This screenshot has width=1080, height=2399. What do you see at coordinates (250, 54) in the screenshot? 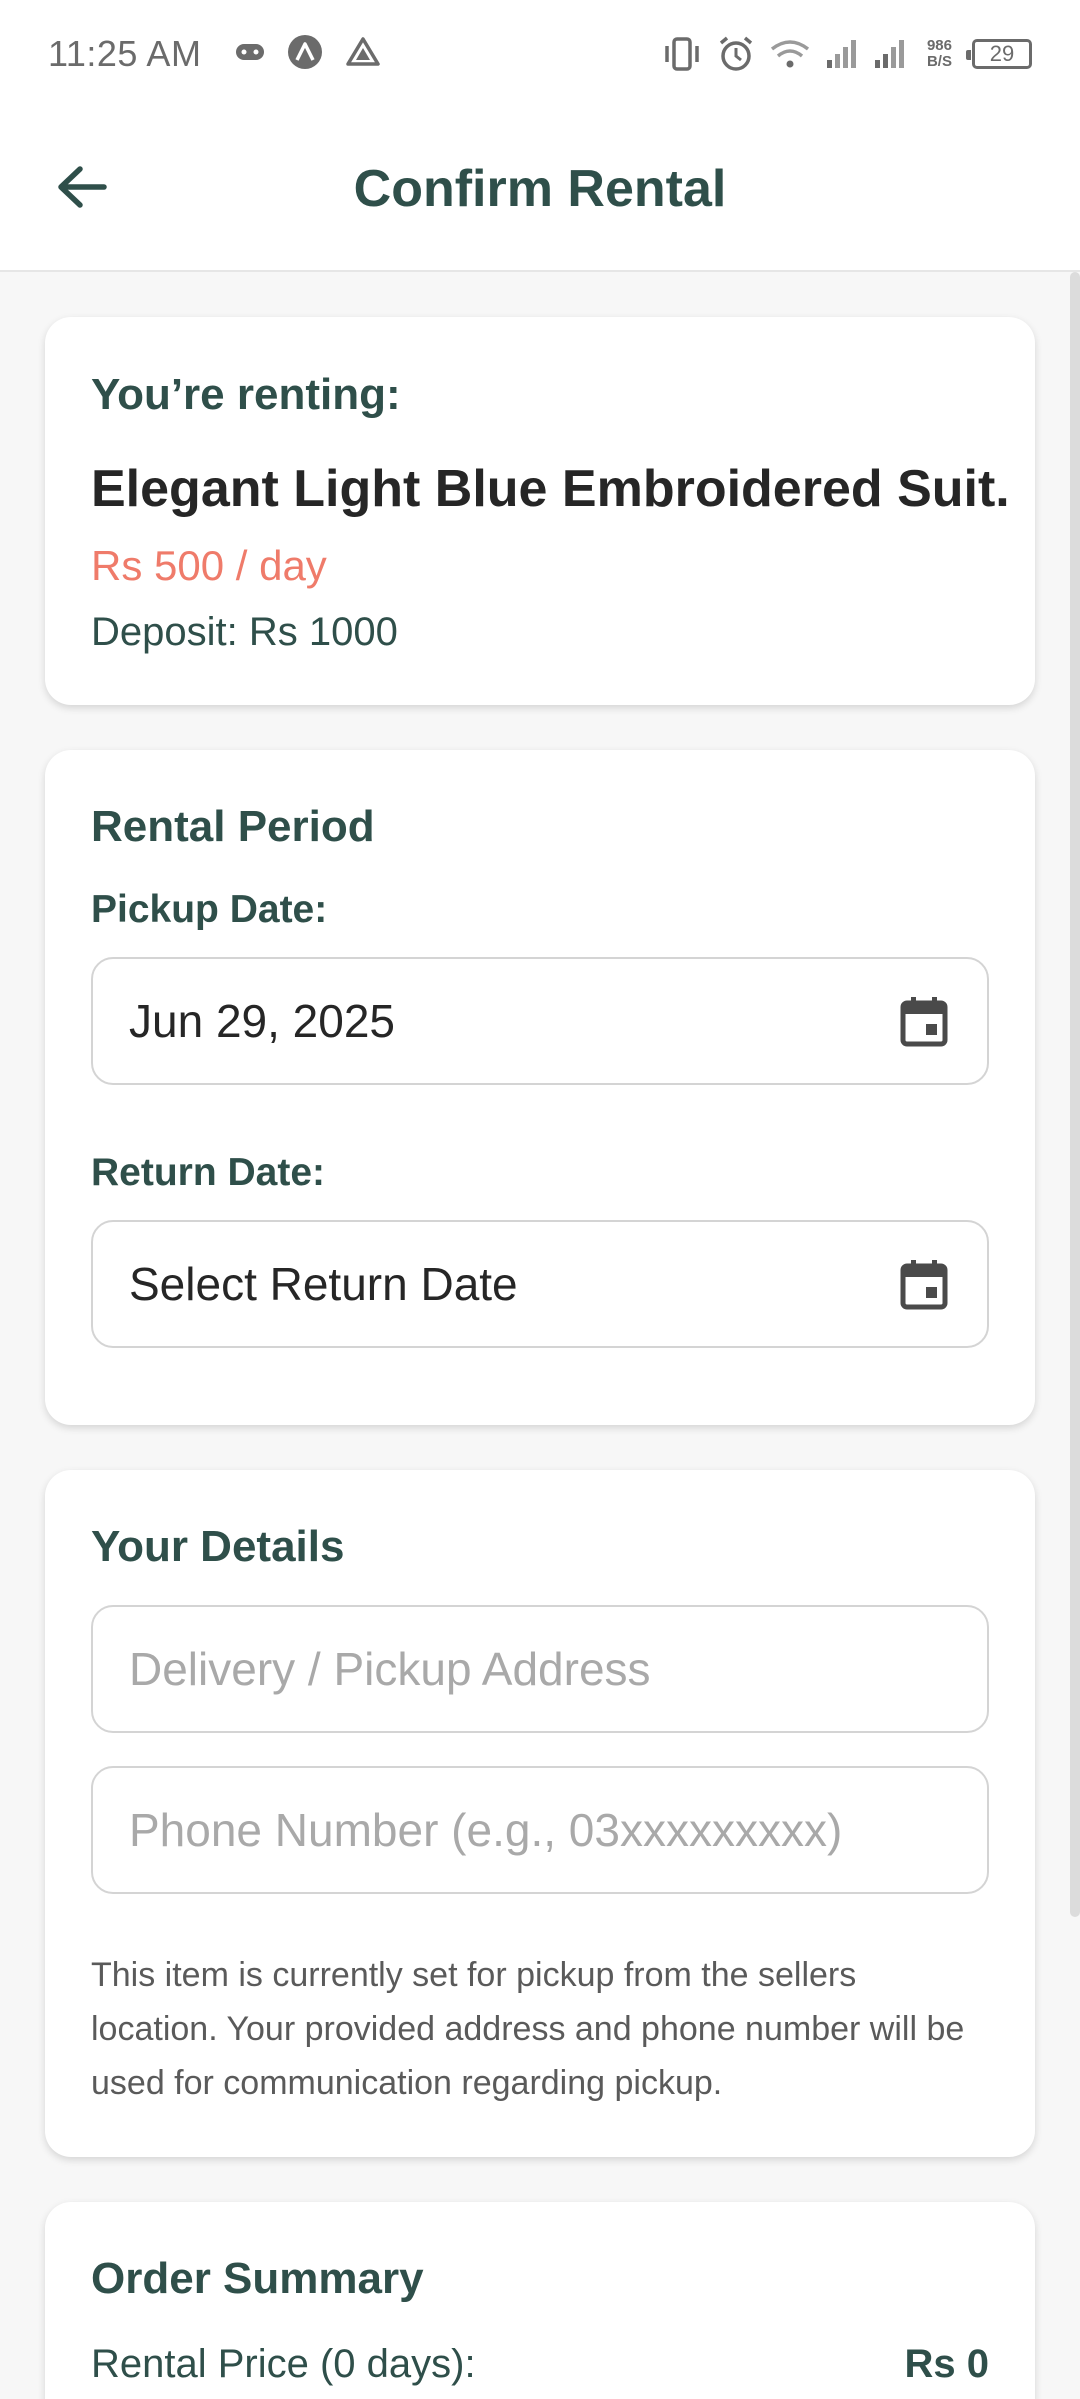
I see `game-controller-icon` at bounding box center [250, 54].